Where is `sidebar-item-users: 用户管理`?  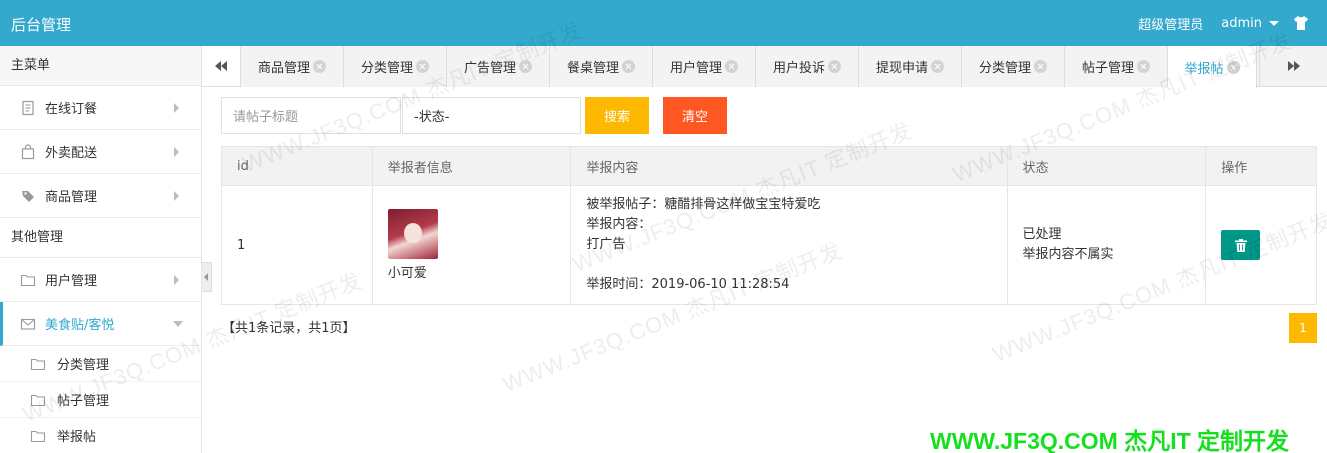 sidebar-item-users: 用户管理 is located at coordinates (100, 280).